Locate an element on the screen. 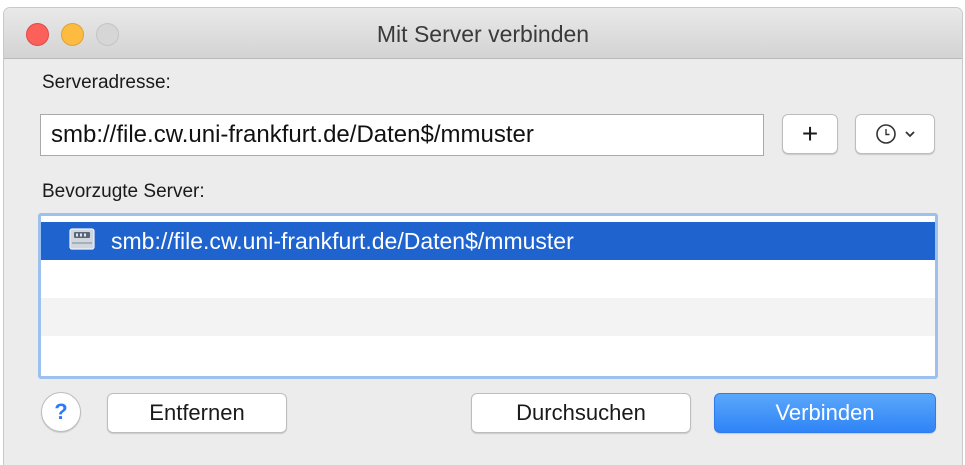 This screenshot has width=965, height=465. recent-servers-button is located at coordinates (895, 134).